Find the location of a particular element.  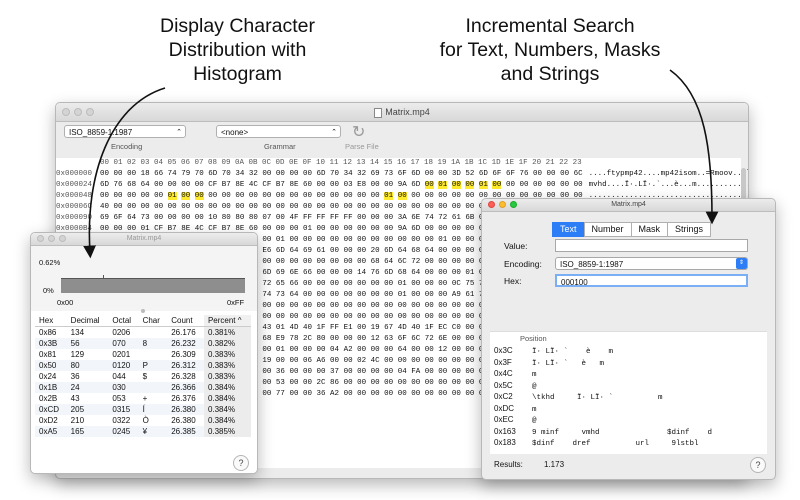

hex-byte: 14 is located at coordinates (361, 273).